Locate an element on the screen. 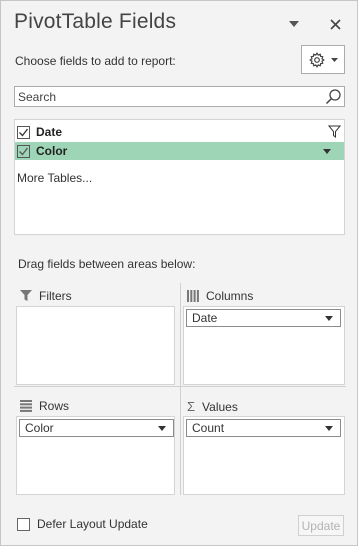 The width and height of the screenshot is (358, 546). close-button is located at coordinates (335, 24).